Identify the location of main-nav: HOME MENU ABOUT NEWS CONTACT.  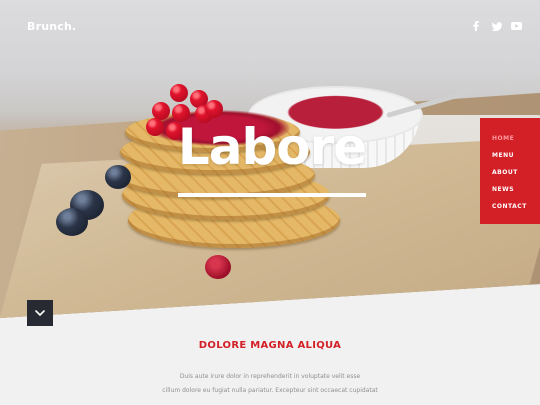
(510, 171).